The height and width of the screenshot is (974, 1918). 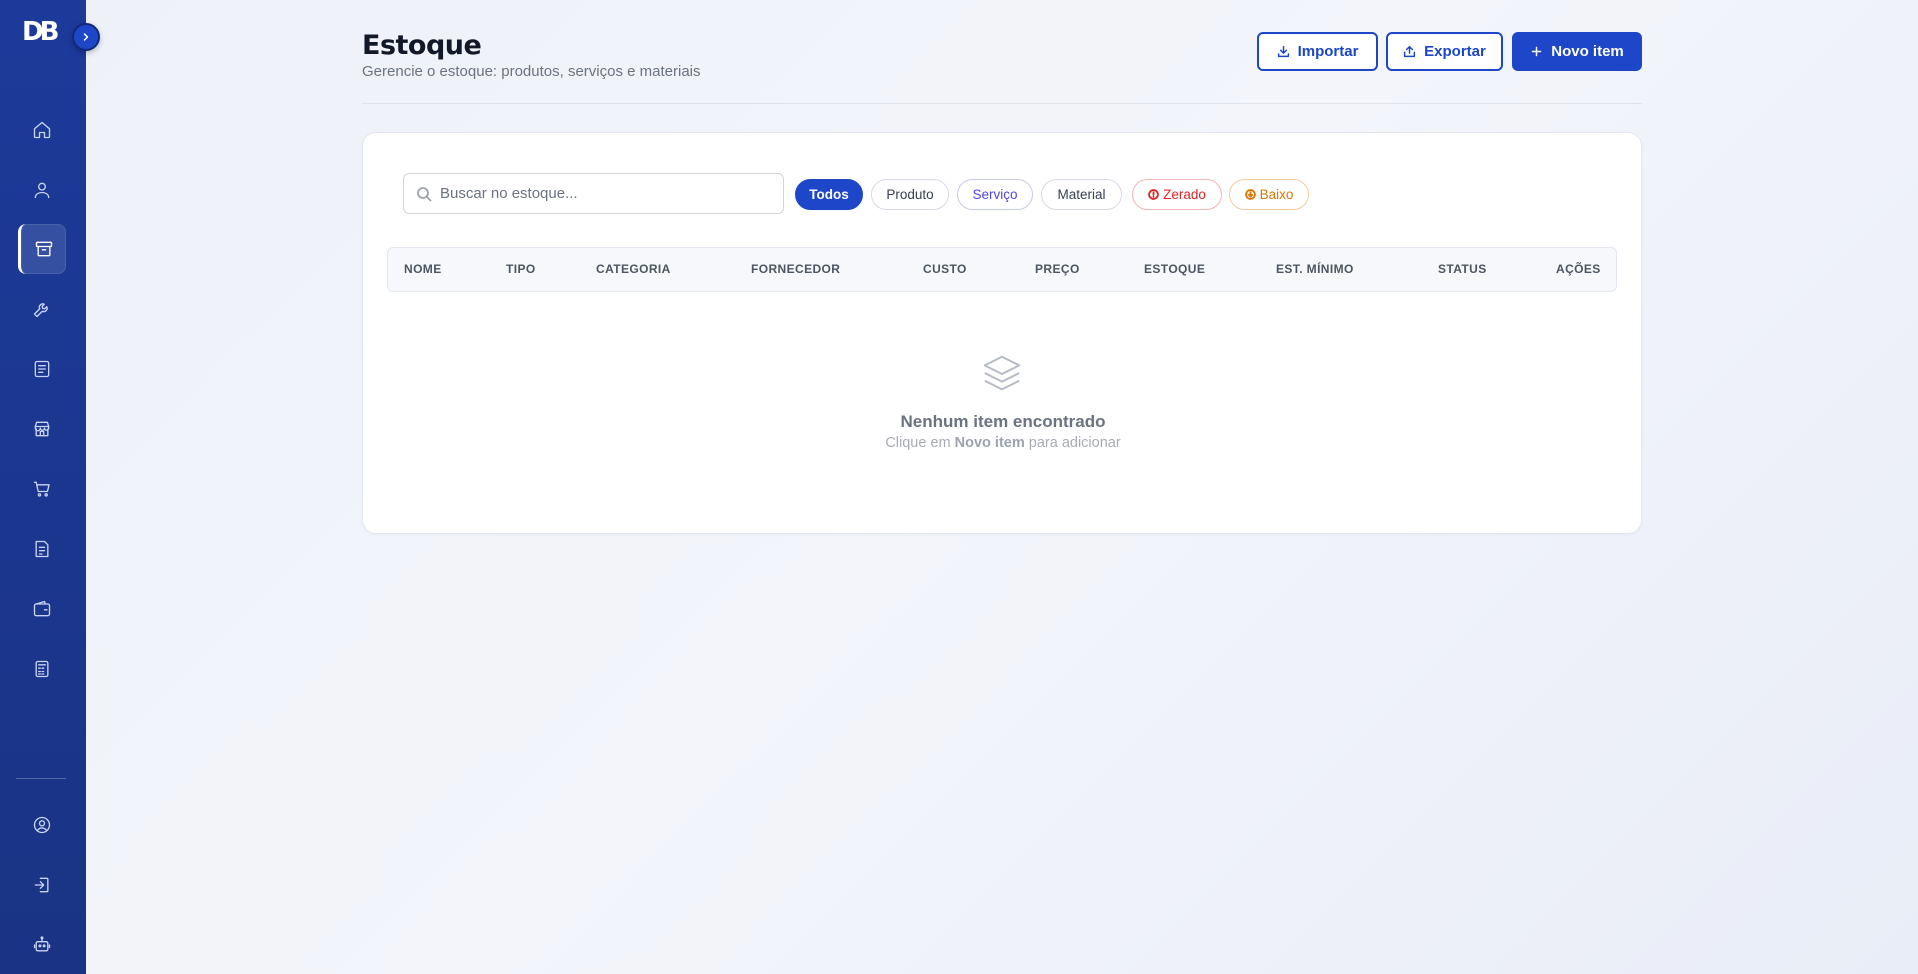 I want to click on filter-produto: Produto, so click(x=910, y=194).